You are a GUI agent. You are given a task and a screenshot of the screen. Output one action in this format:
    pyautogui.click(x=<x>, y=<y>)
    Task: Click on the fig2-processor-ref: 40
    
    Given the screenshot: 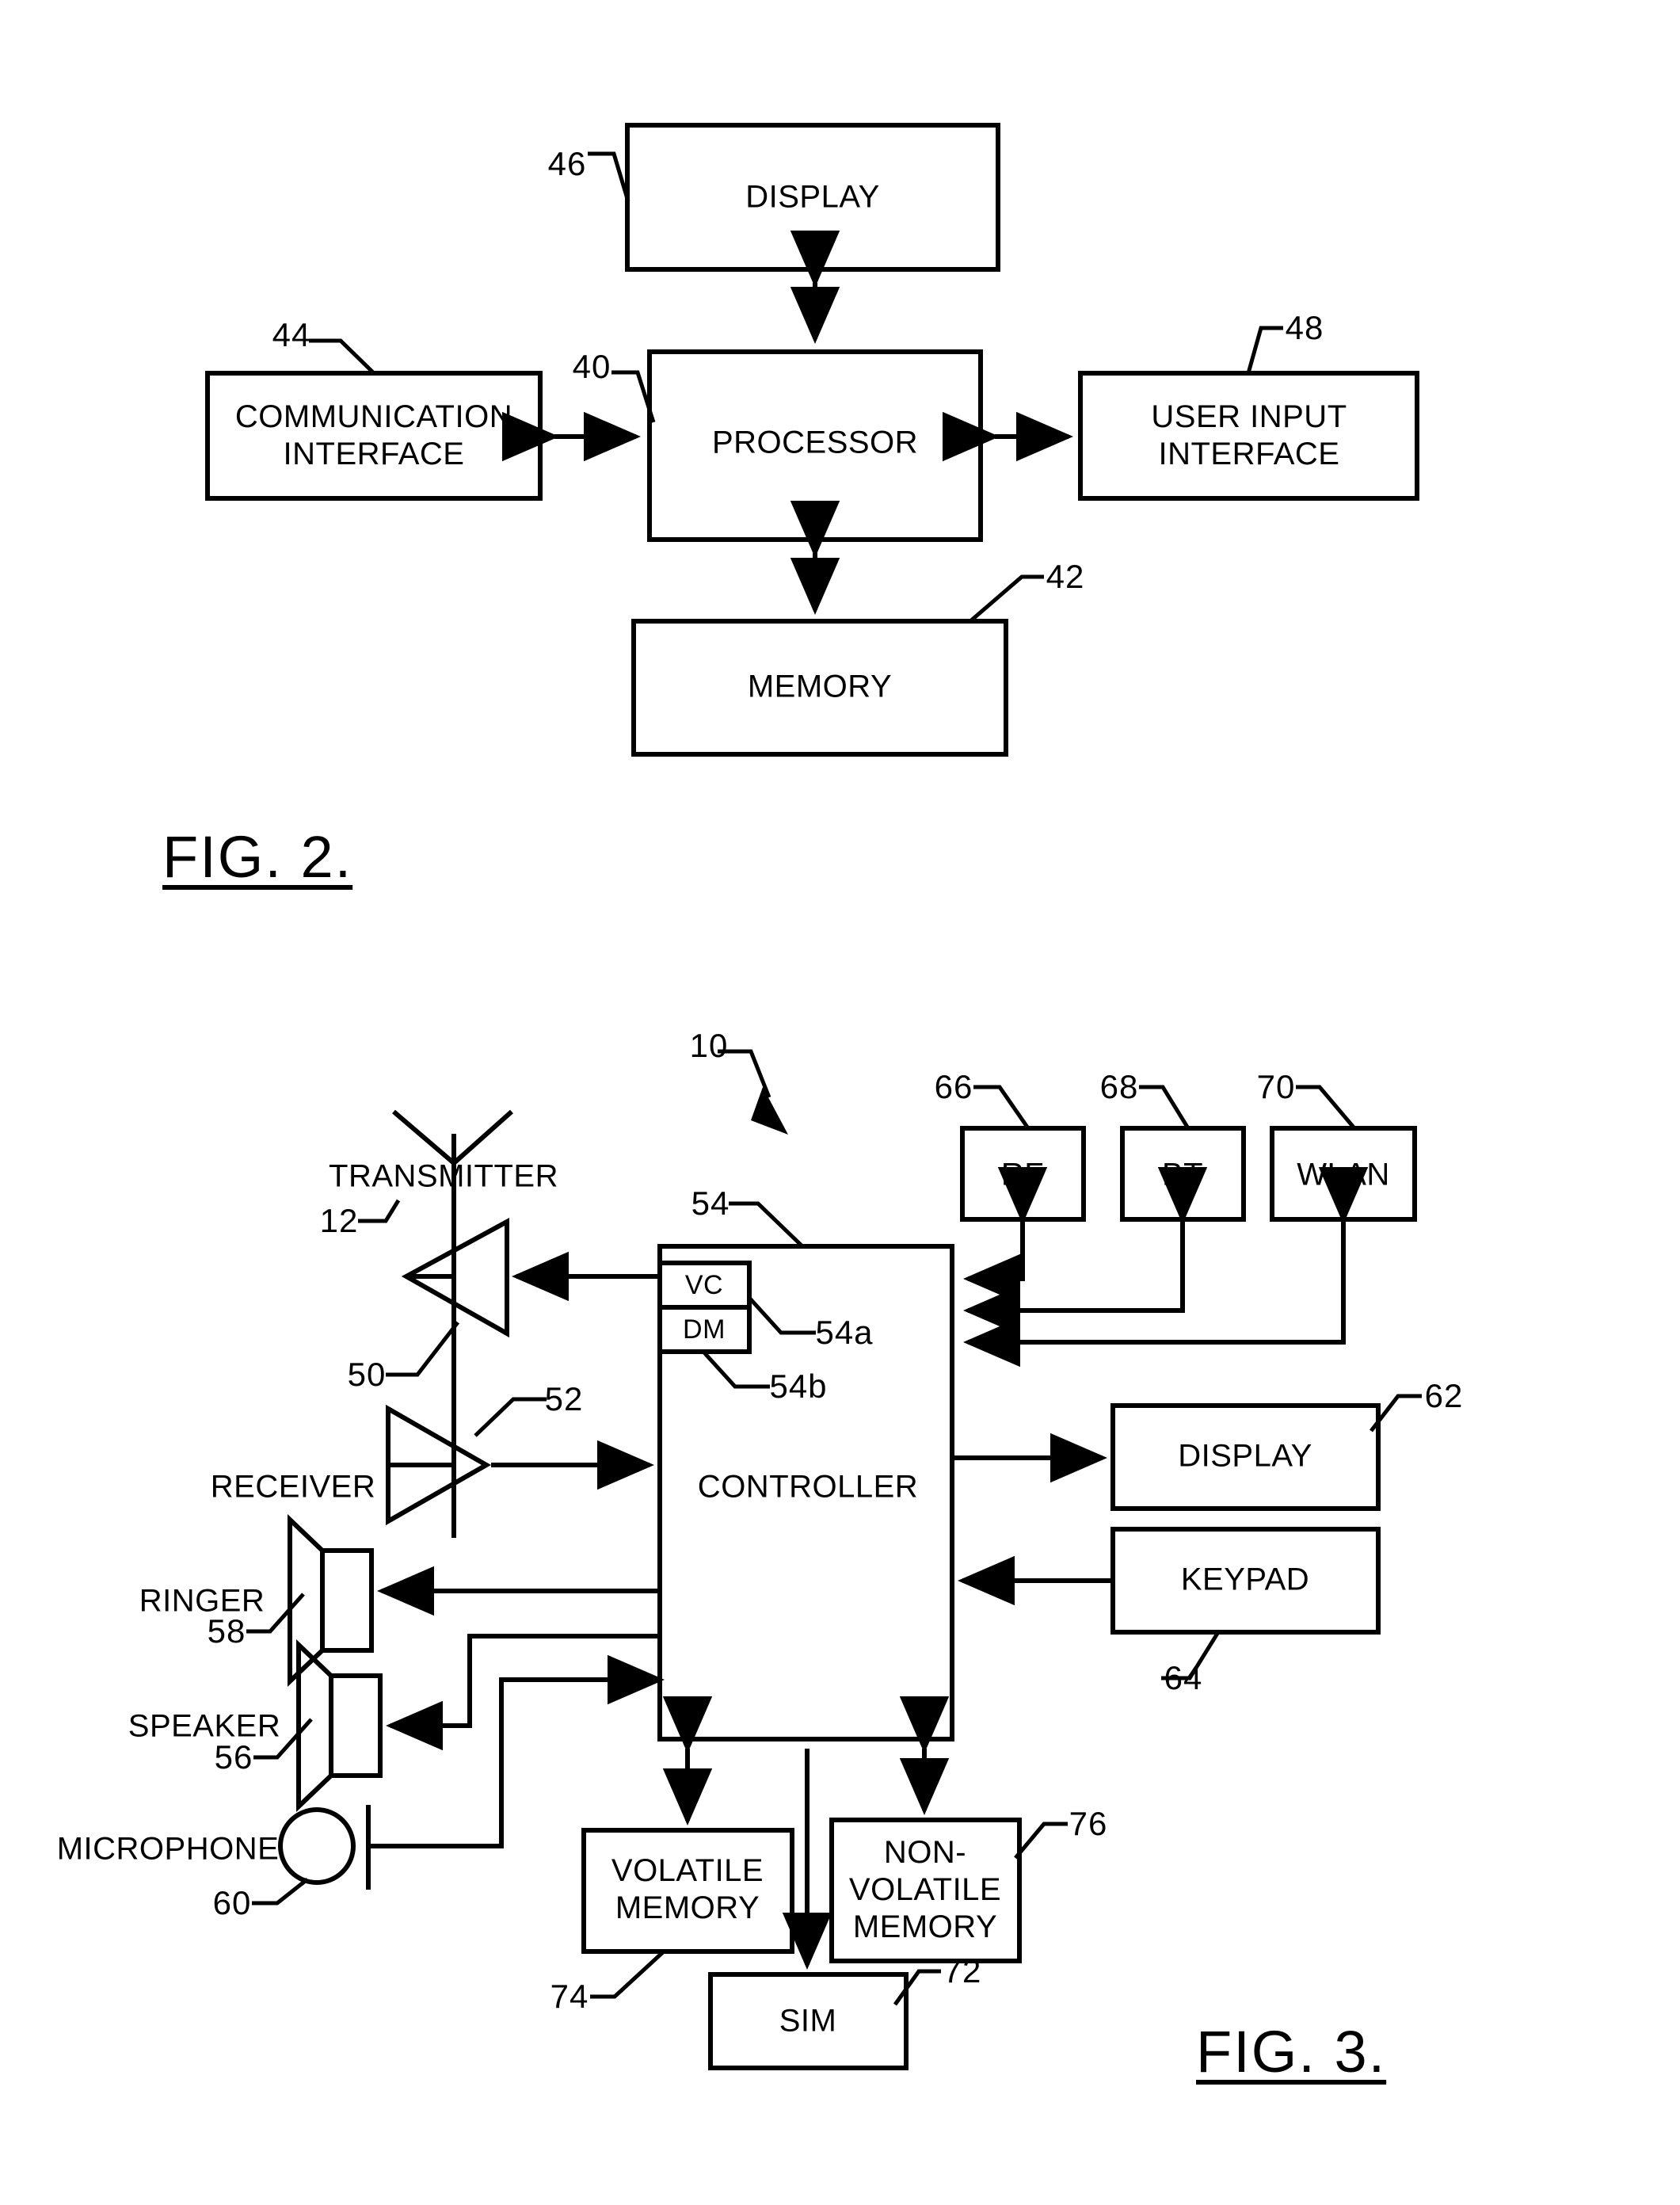 What is the action you would take?
    pyautogui.click(x=591, y=367)
    